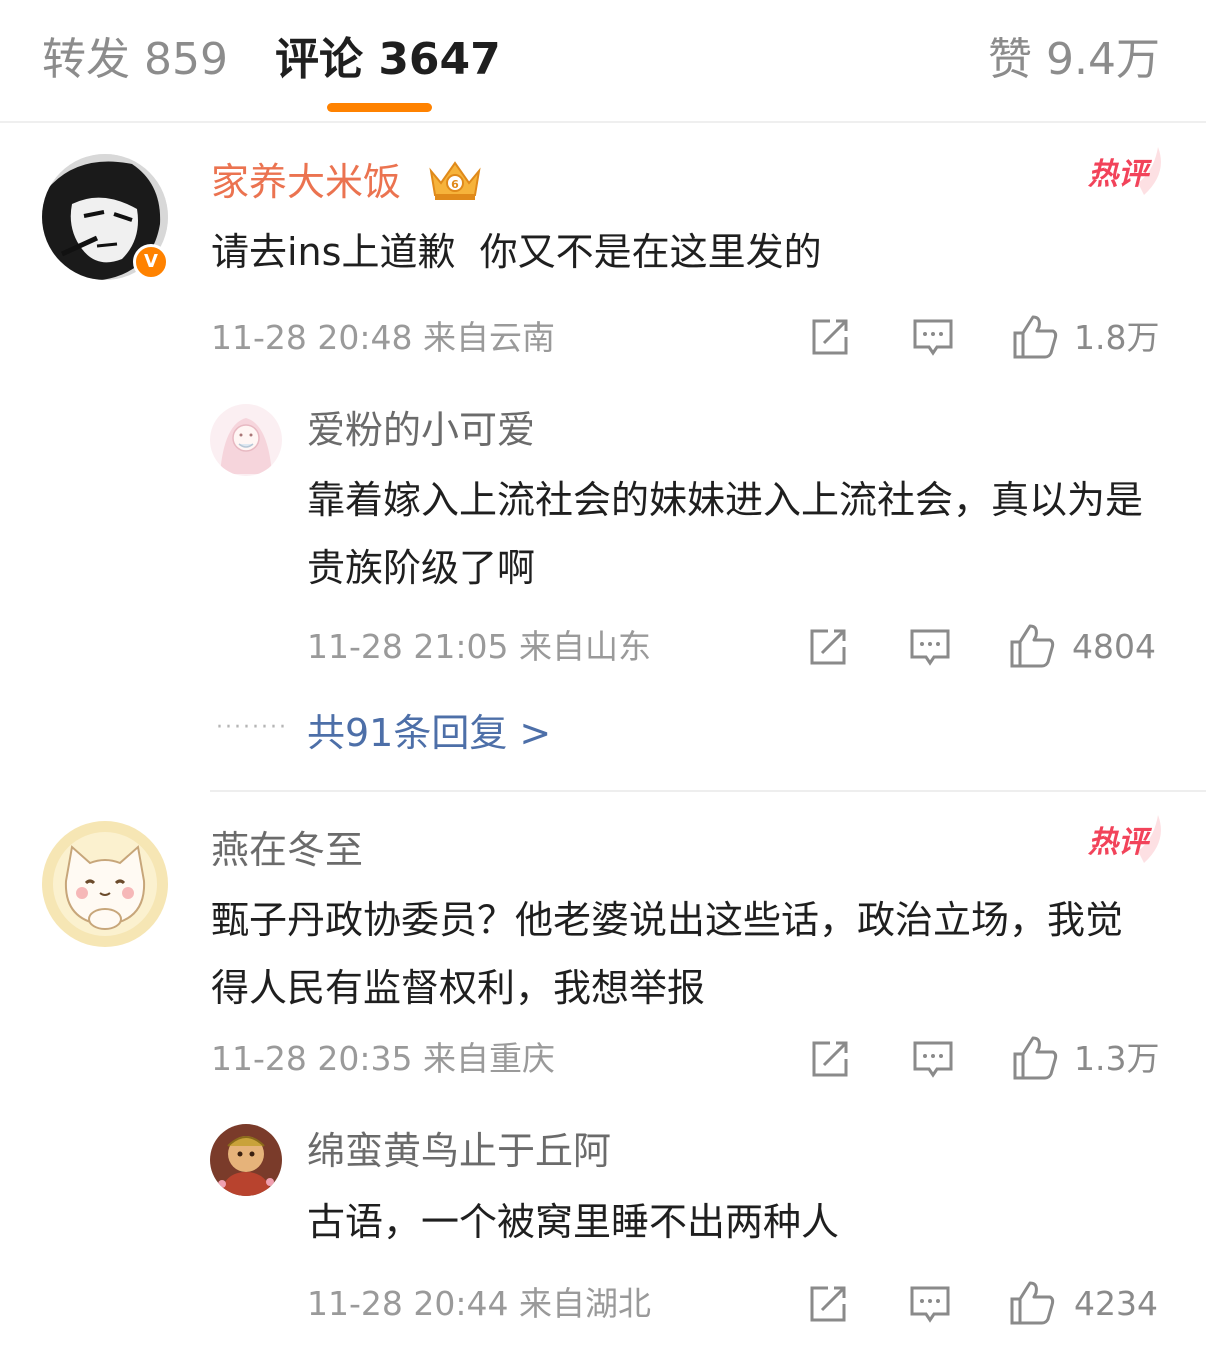 This screenshot has height=1358, width=1206. Describe the element at coordinates (573, 1222) in the screenshot. I see `reply-text: 古语，一个被窝里睡不出两种人` at that location.